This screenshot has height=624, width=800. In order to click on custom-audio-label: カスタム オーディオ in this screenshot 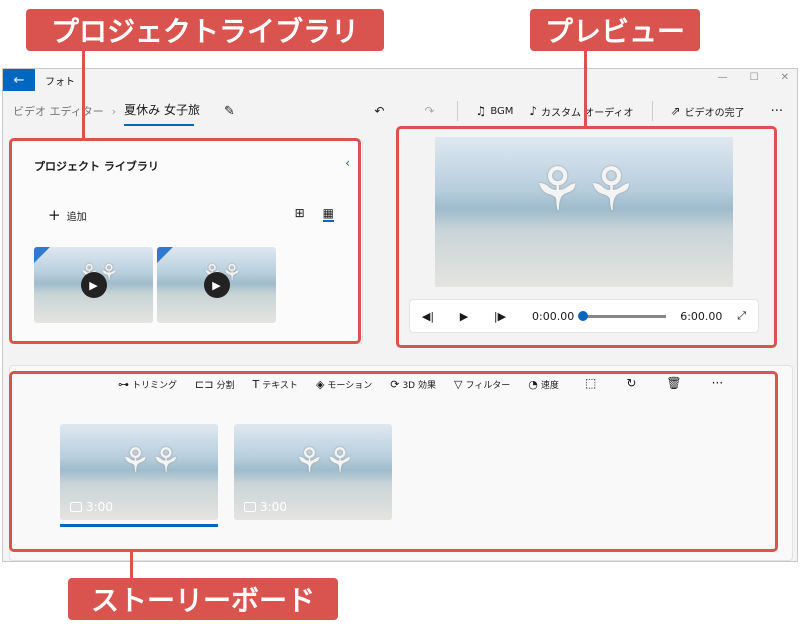, I will do `click(587, 113)`.